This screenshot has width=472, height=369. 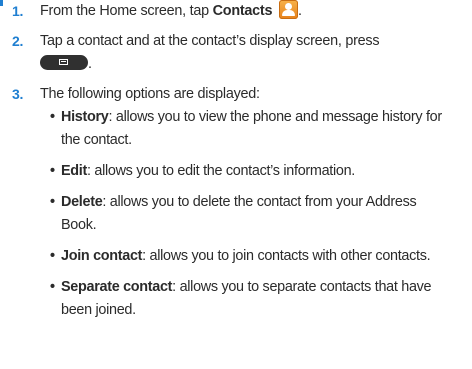 What do you see at coordinates (85, 117) in the screenshot?
I see `option-term: History` at bounding box center [85, 117].